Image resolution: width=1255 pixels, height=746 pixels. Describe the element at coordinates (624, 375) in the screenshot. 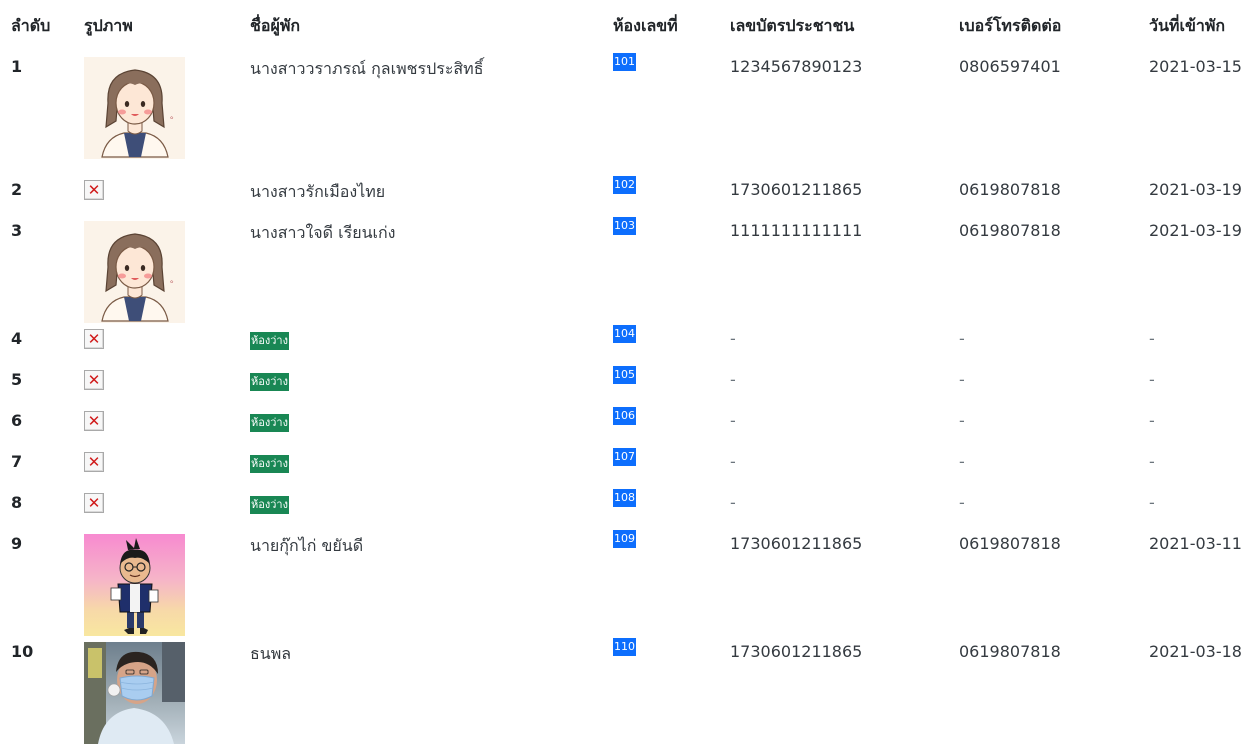

I see `room-badge: 105` at that location.